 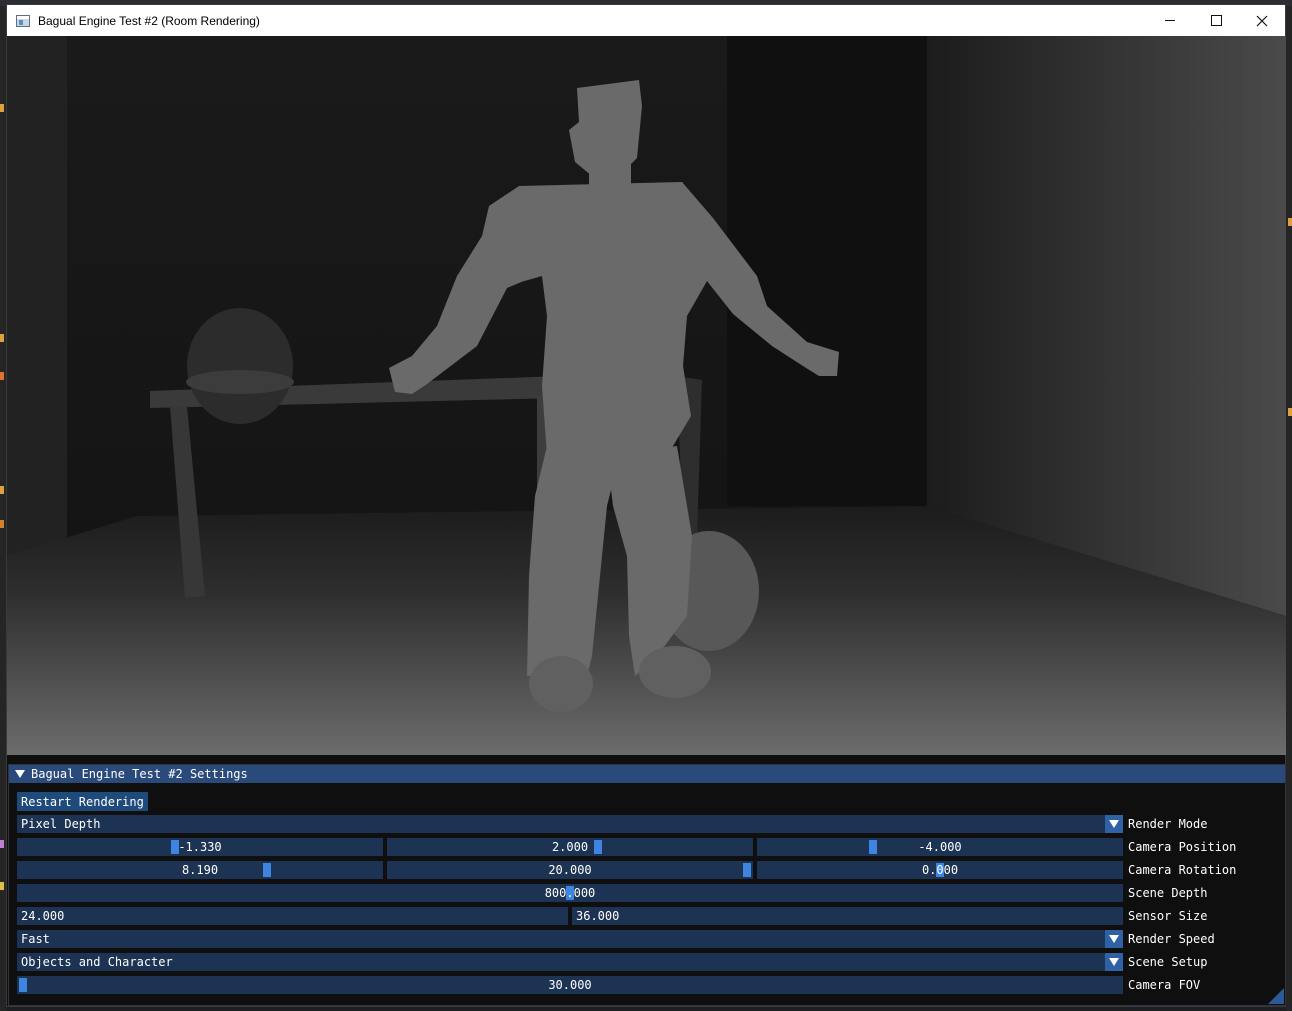 I want to click on sensor-size-width-value: 24.000, so click(x=43, y=916).